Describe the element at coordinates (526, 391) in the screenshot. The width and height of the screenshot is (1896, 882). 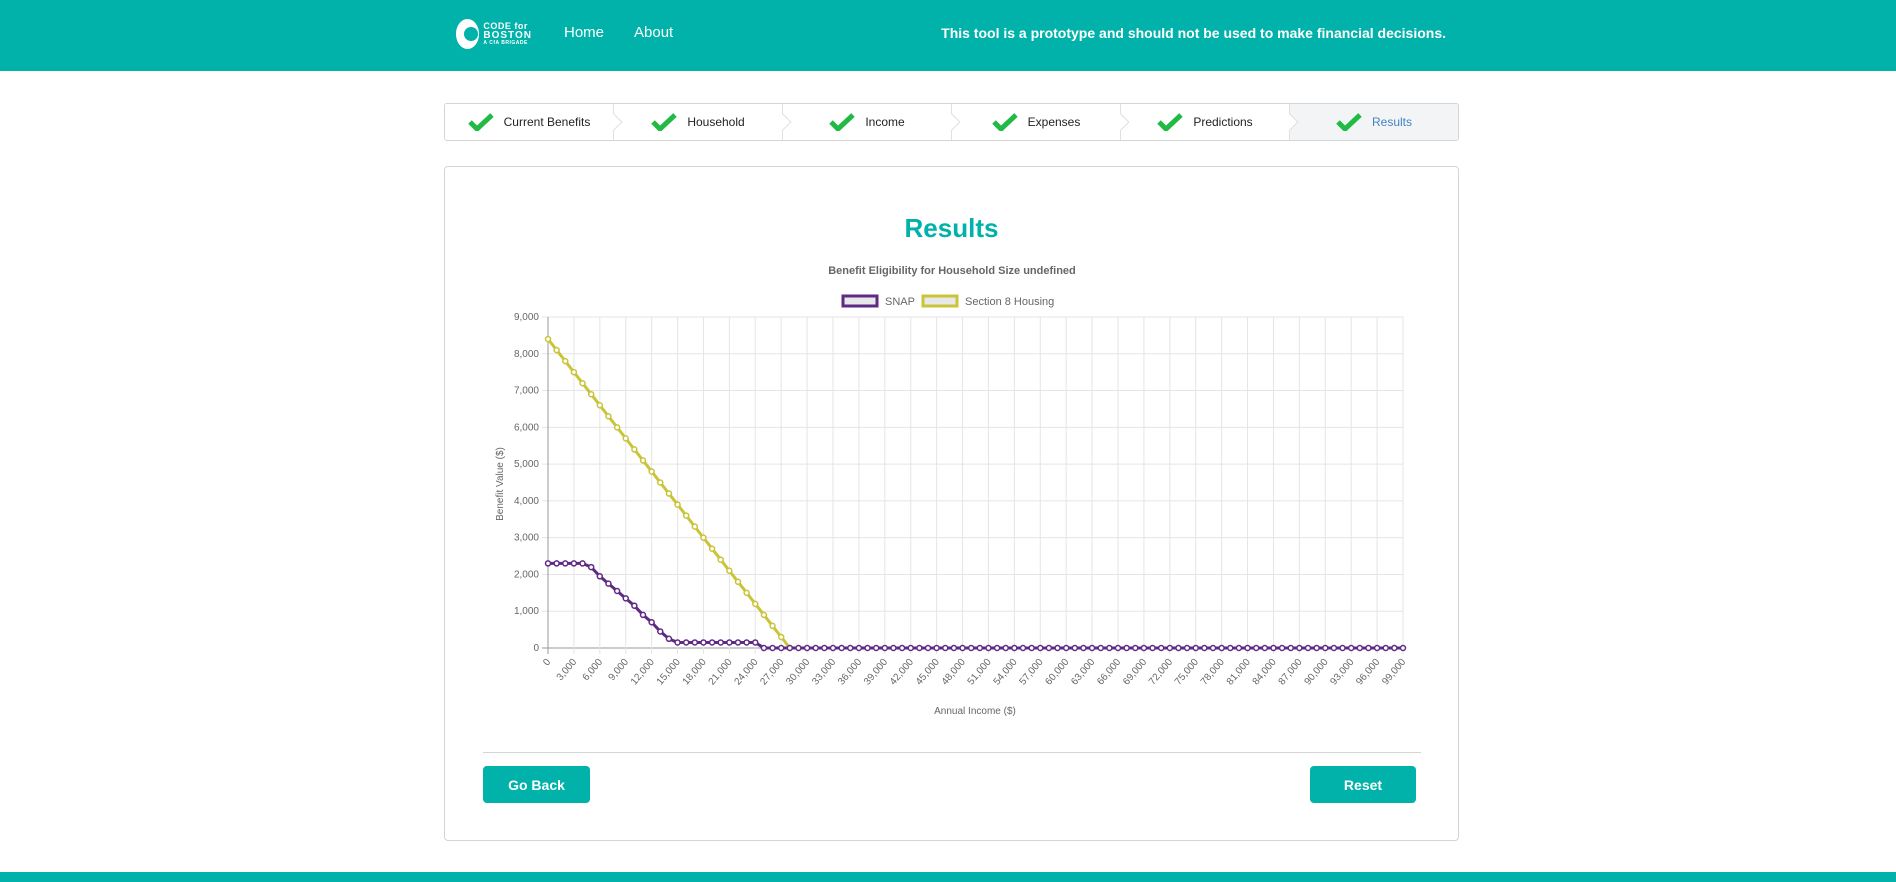
I see `y-tick-label: 7,000` at that location.